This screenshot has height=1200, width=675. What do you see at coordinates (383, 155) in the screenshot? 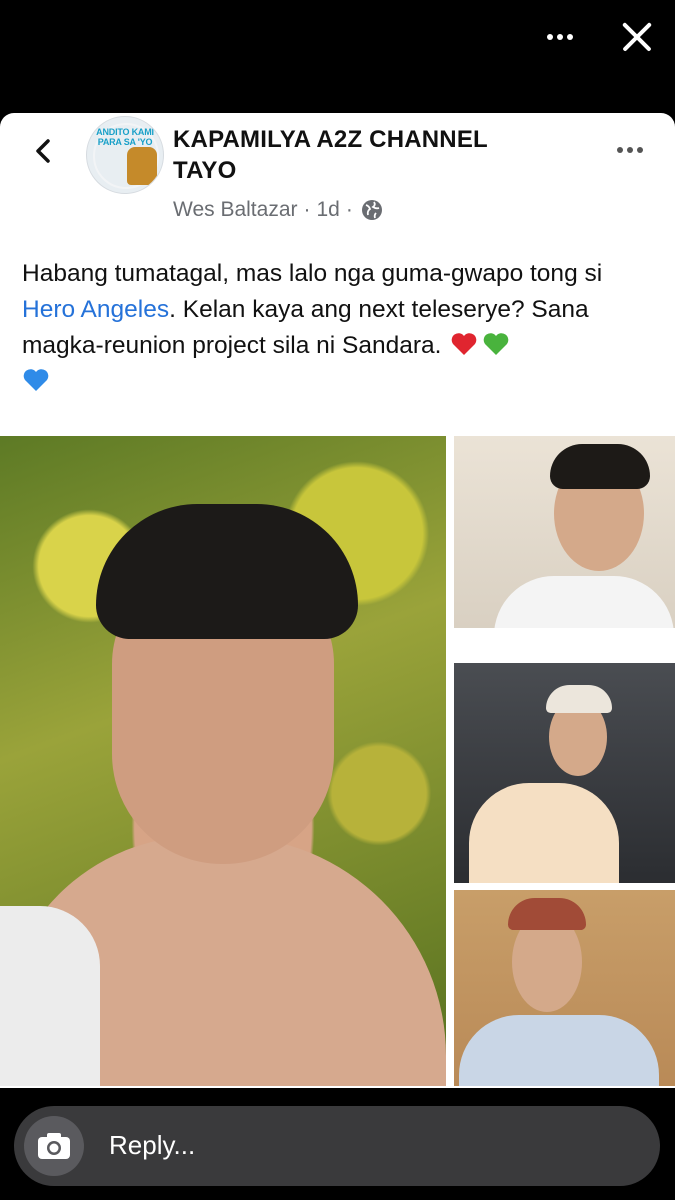
I see `group-name: KAPAMILYA A2Z CHANNEL TAYO` at bounding box center [383, 155].